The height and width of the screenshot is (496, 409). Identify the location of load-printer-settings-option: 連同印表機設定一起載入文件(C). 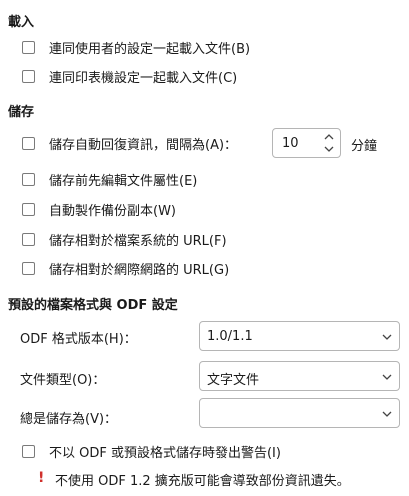
(129, 76).